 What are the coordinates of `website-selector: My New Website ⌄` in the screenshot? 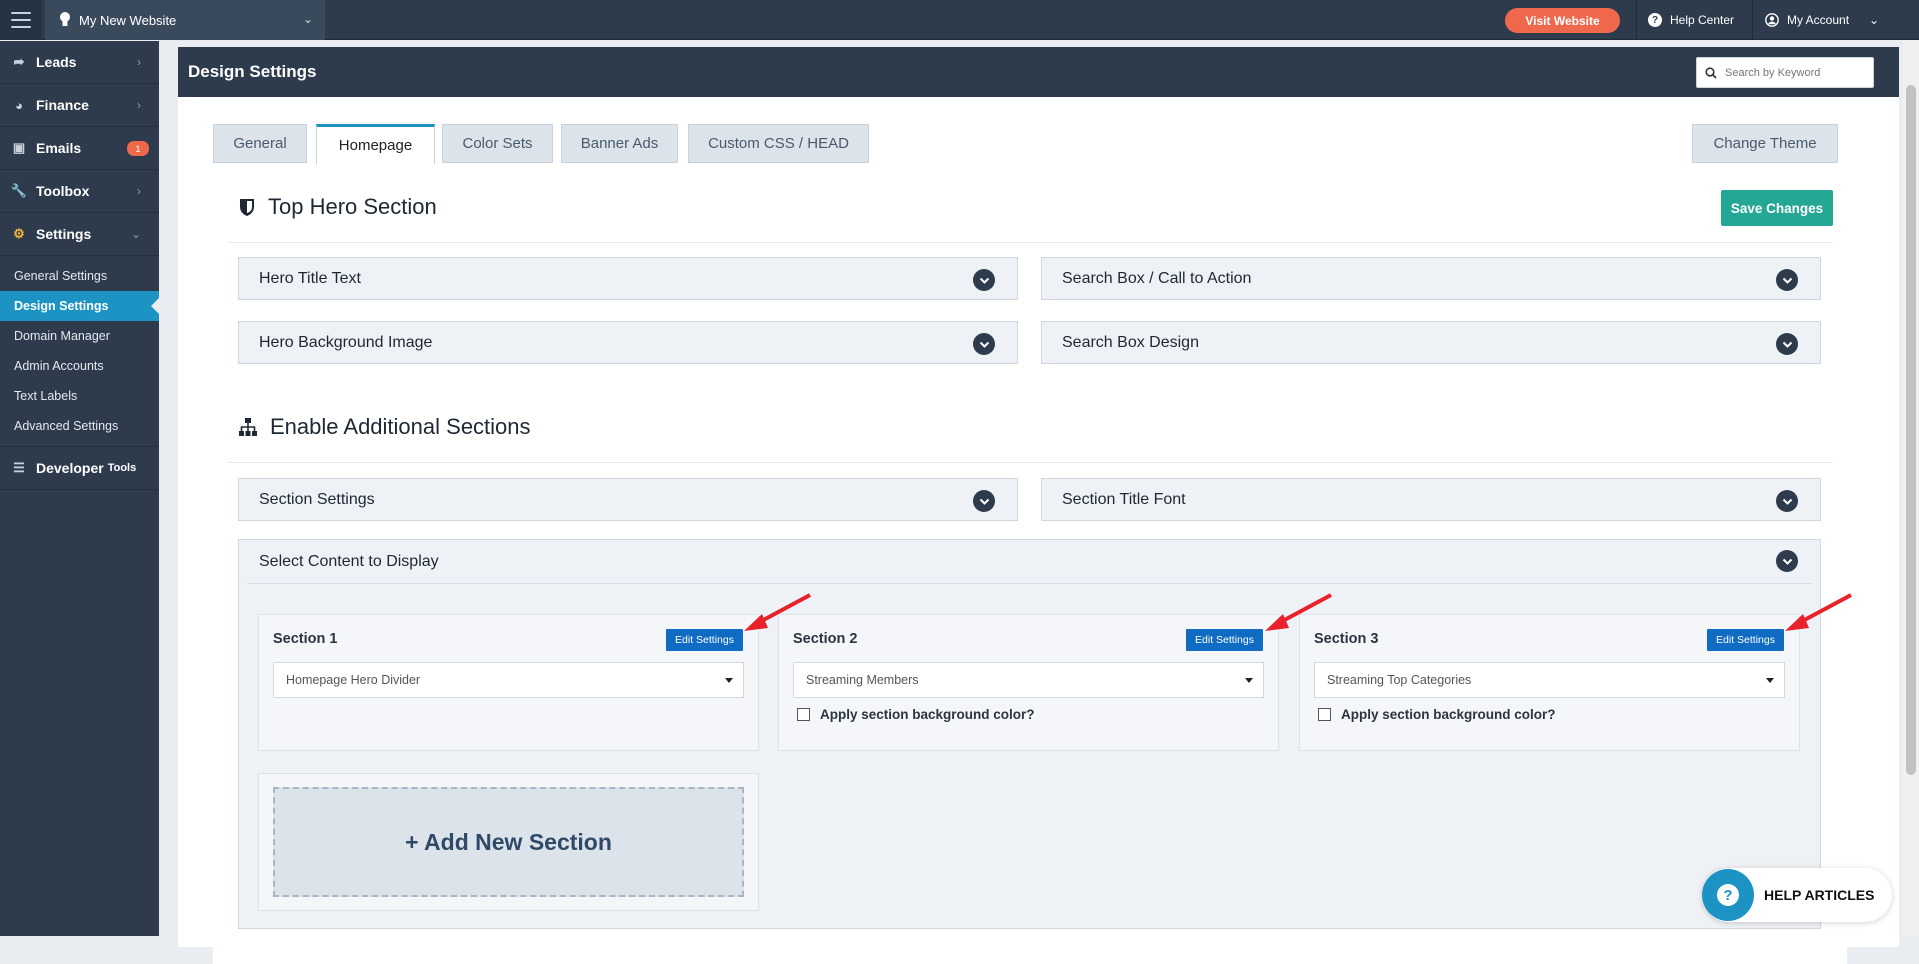 It's located at (185, 20).